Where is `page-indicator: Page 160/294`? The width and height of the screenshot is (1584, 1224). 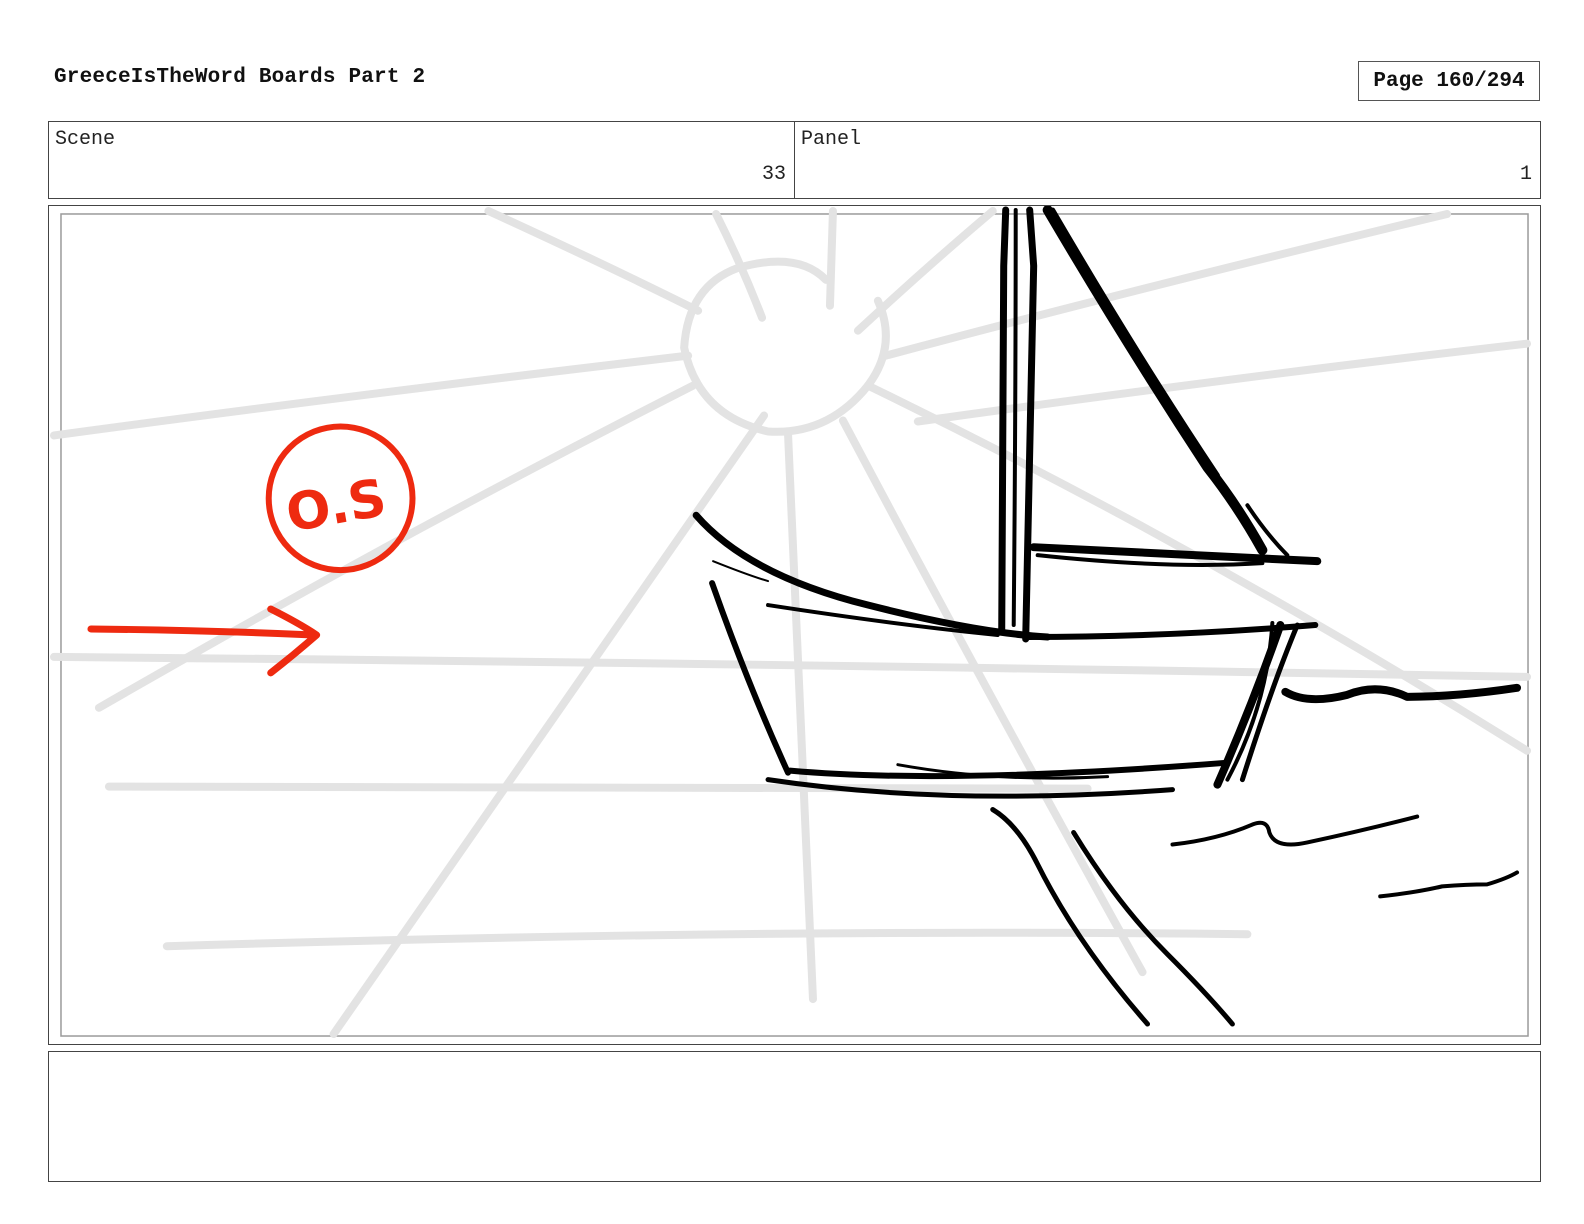 page-indicator: Page 160/294 is located at coordinates (1449, 81).